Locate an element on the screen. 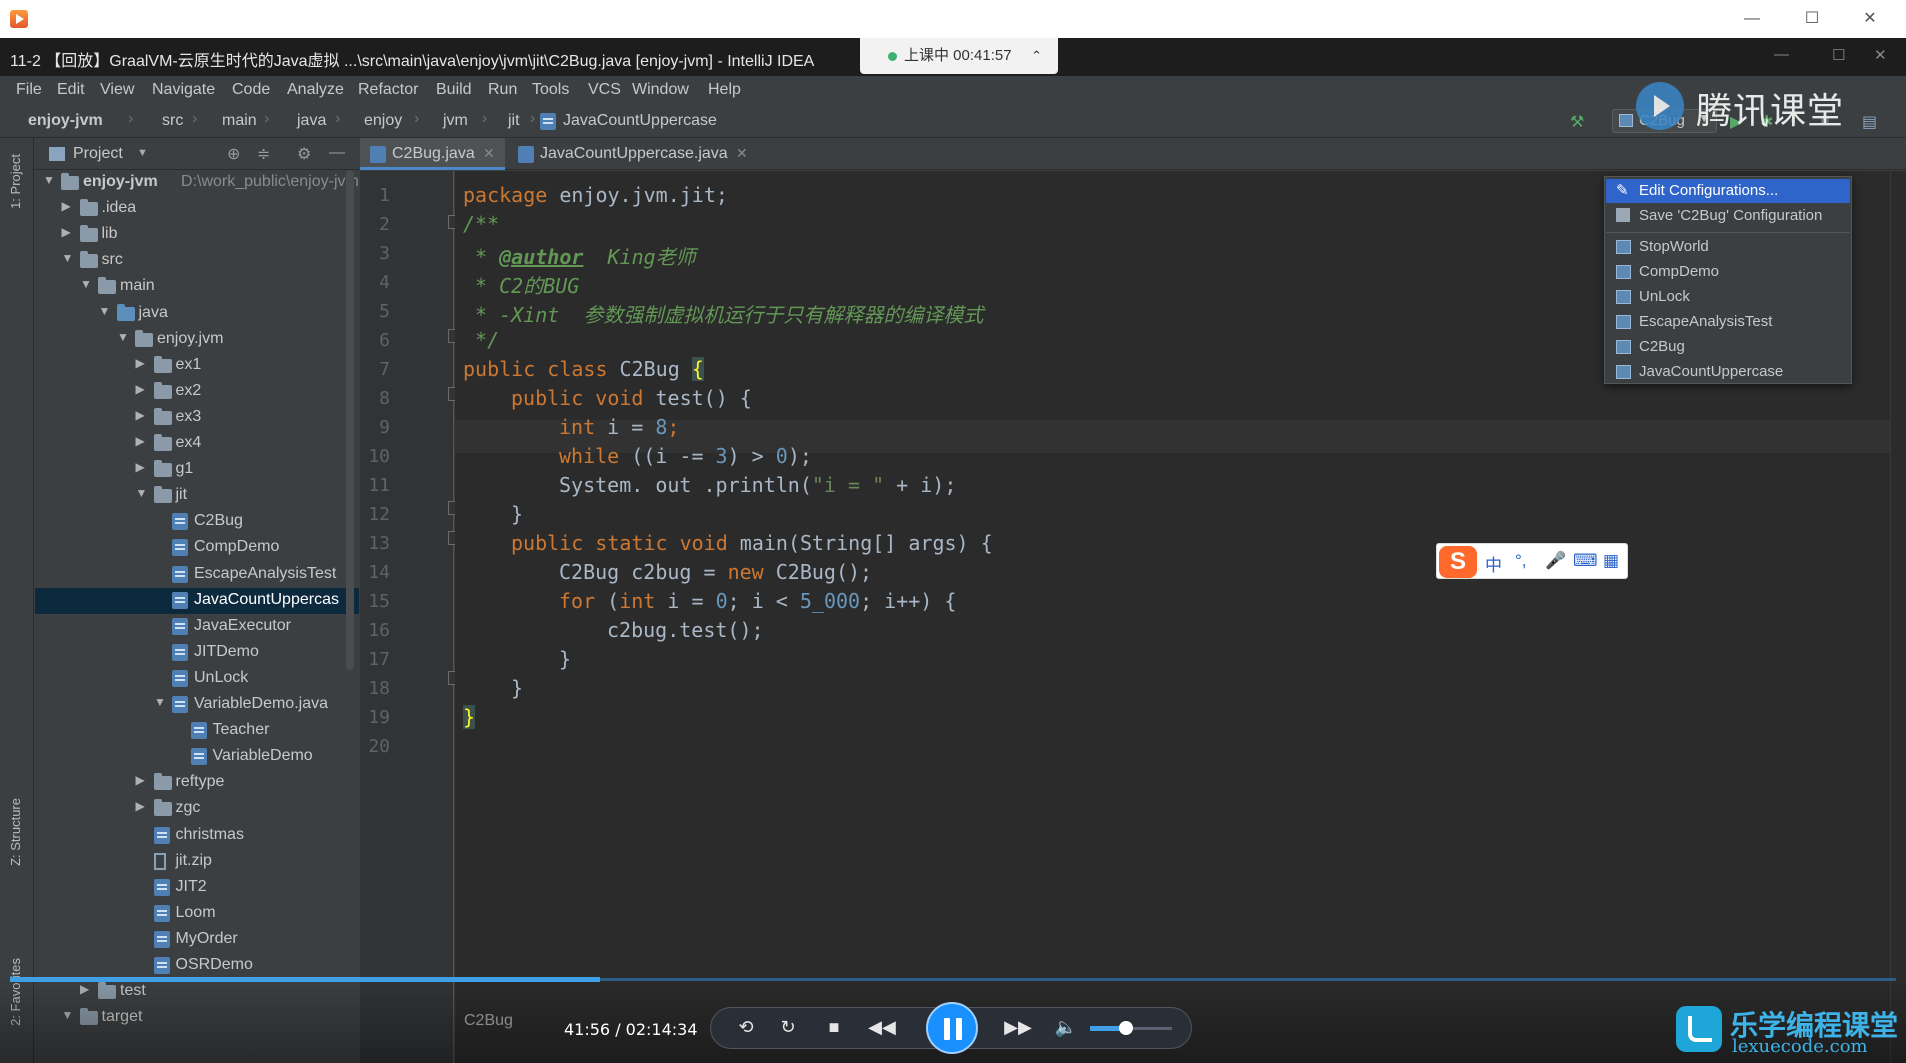  hammer-icon: ⚒ is located at coordinates (1577, 122).